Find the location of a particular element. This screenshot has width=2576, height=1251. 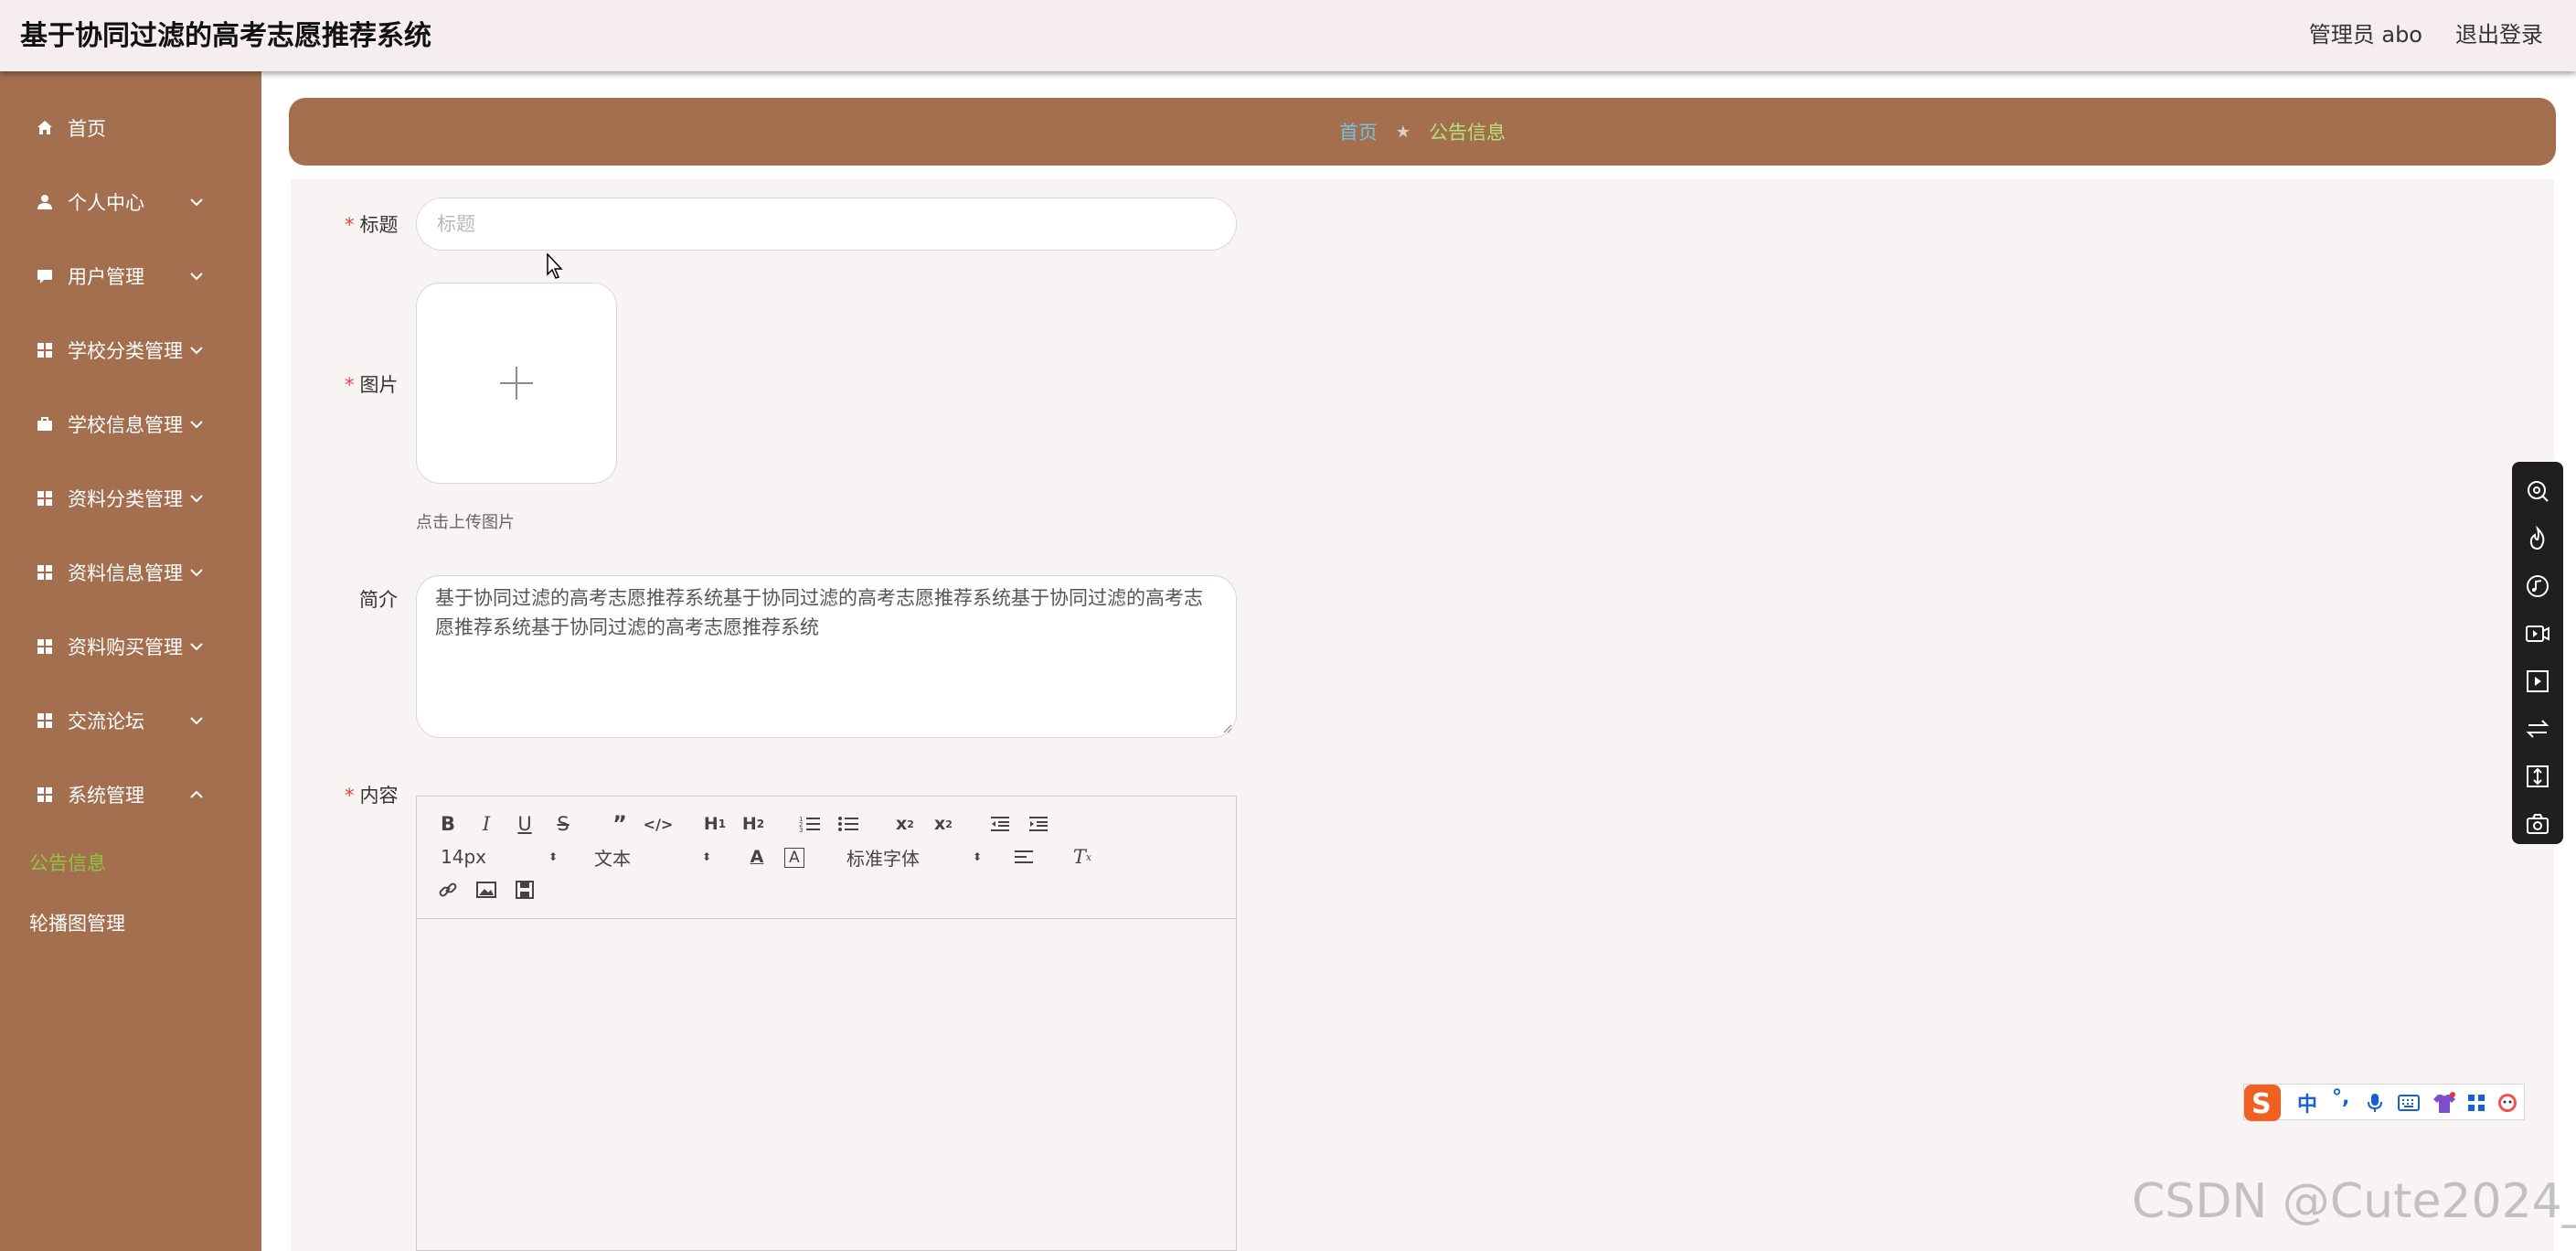

superscript-icon: x2 is located at coordinates (943, 824).